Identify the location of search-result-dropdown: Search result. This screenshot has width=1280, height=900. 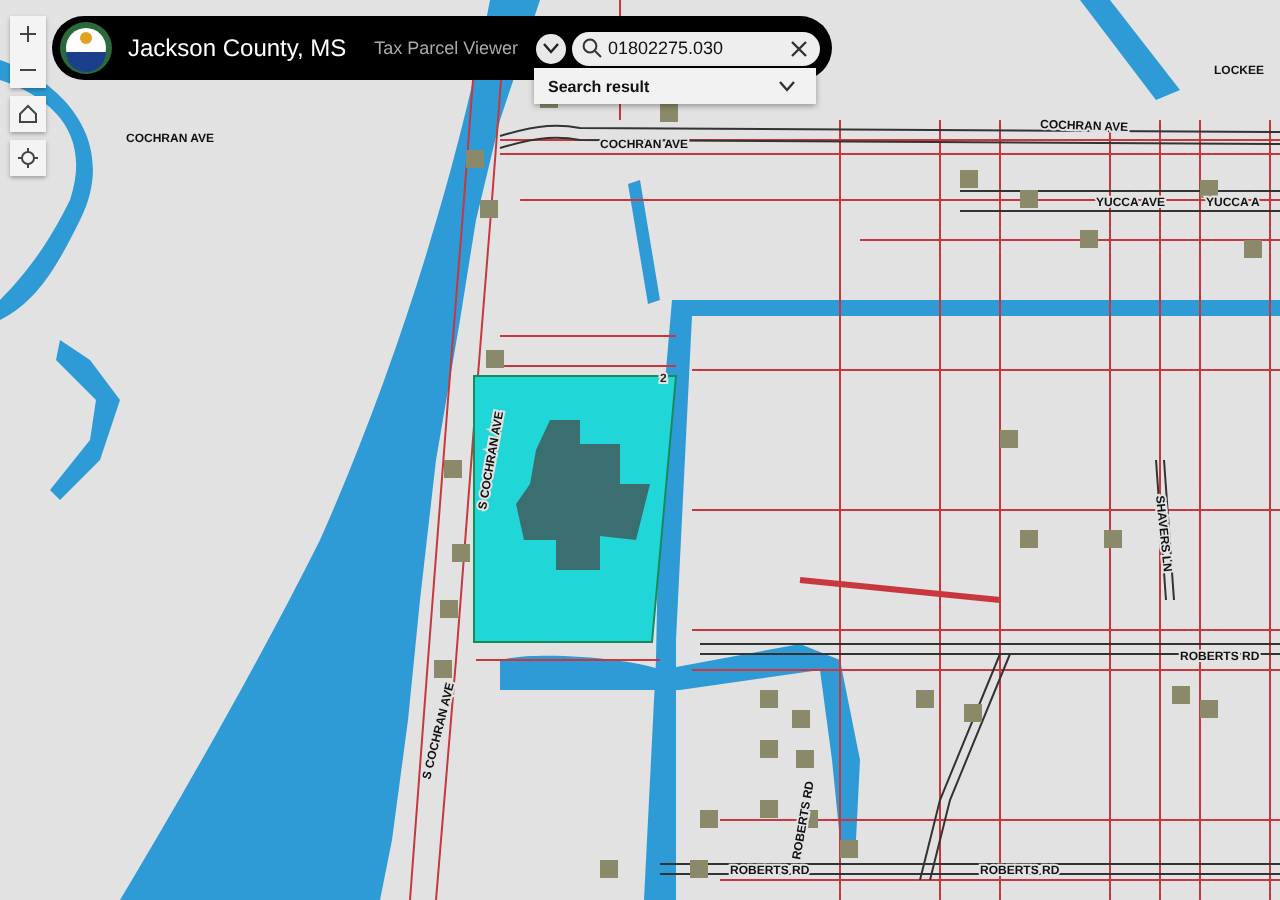
(675, 86).